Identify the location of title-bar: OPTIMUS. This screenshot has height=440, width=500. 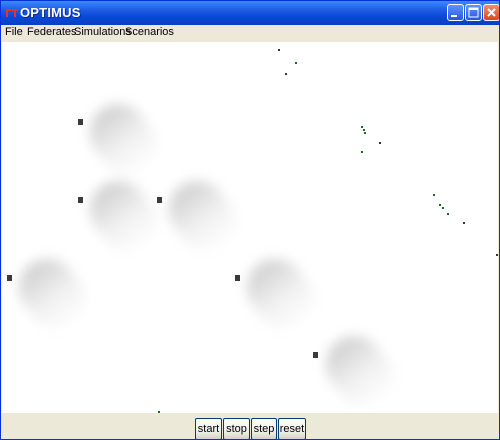
(250, 13).